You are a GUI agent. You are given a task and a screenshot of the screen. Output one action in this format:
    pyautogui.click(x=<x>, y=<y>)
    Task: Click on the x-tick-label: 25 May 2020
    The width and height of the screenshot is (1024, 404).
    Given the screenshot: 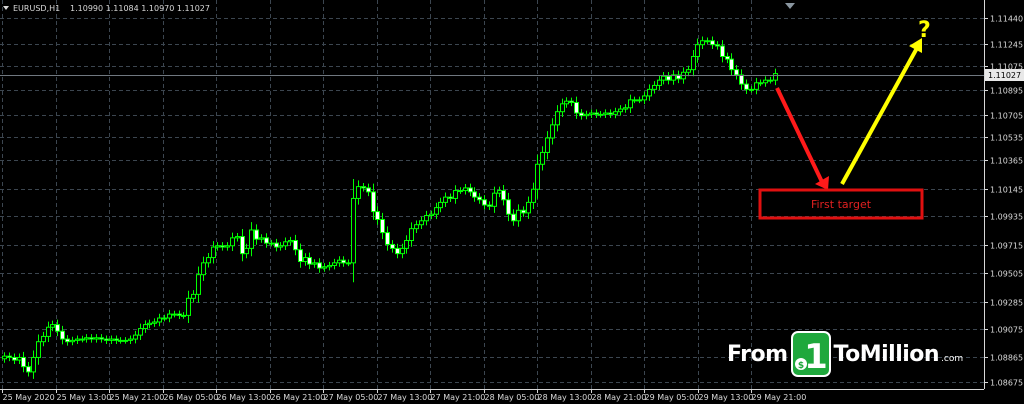 What is the action you would take?
    pyautogui.click(x=29, y=397)
    